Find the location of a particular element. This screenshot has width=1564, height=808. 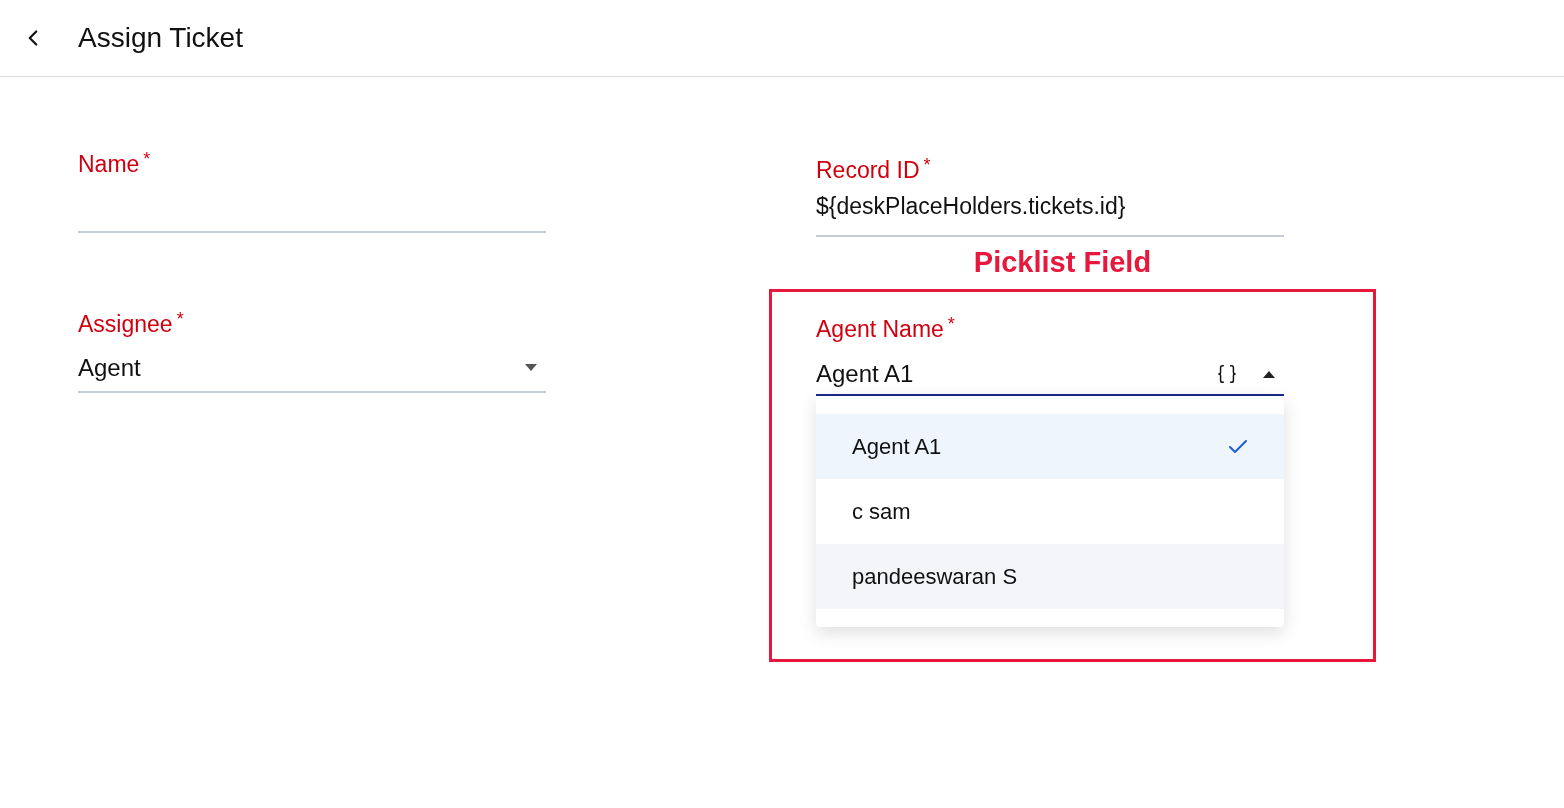

select-field: Agent is located at coordinates (312, 366).